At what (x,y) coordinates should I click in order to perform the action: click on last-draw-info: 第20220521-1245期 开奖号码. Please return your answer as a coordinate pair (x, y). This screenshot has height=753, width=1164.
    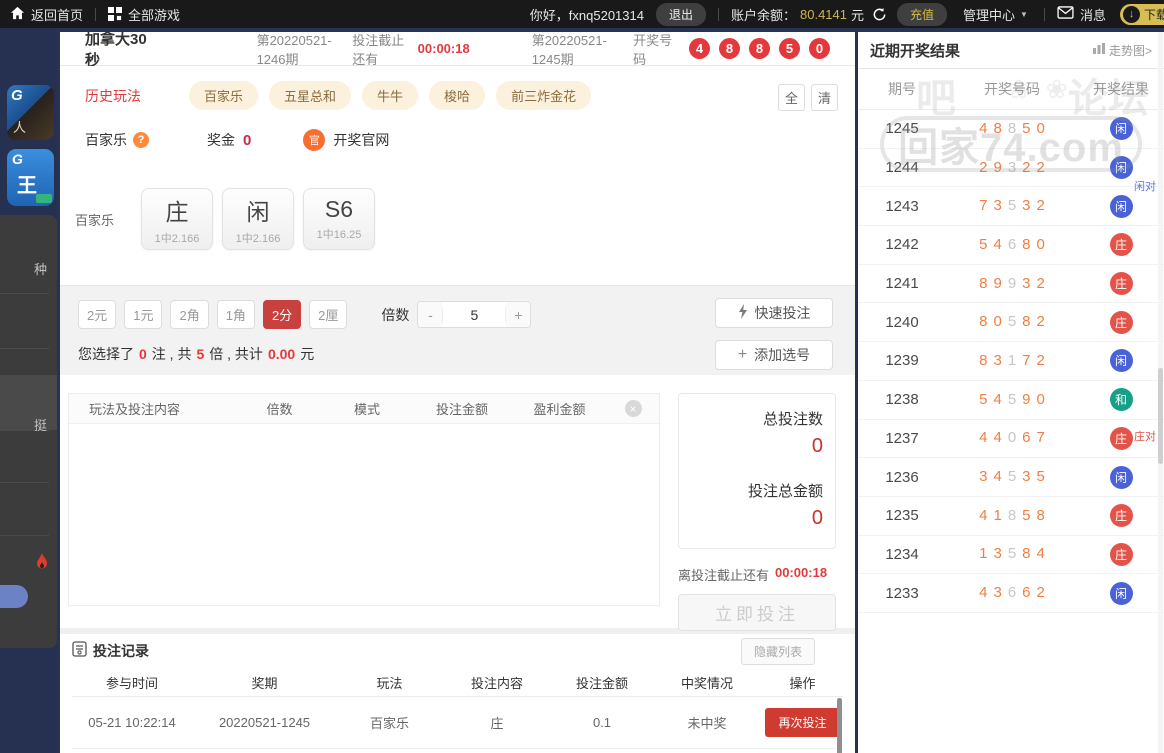
    Looking at the image, I should click on (604, 49).